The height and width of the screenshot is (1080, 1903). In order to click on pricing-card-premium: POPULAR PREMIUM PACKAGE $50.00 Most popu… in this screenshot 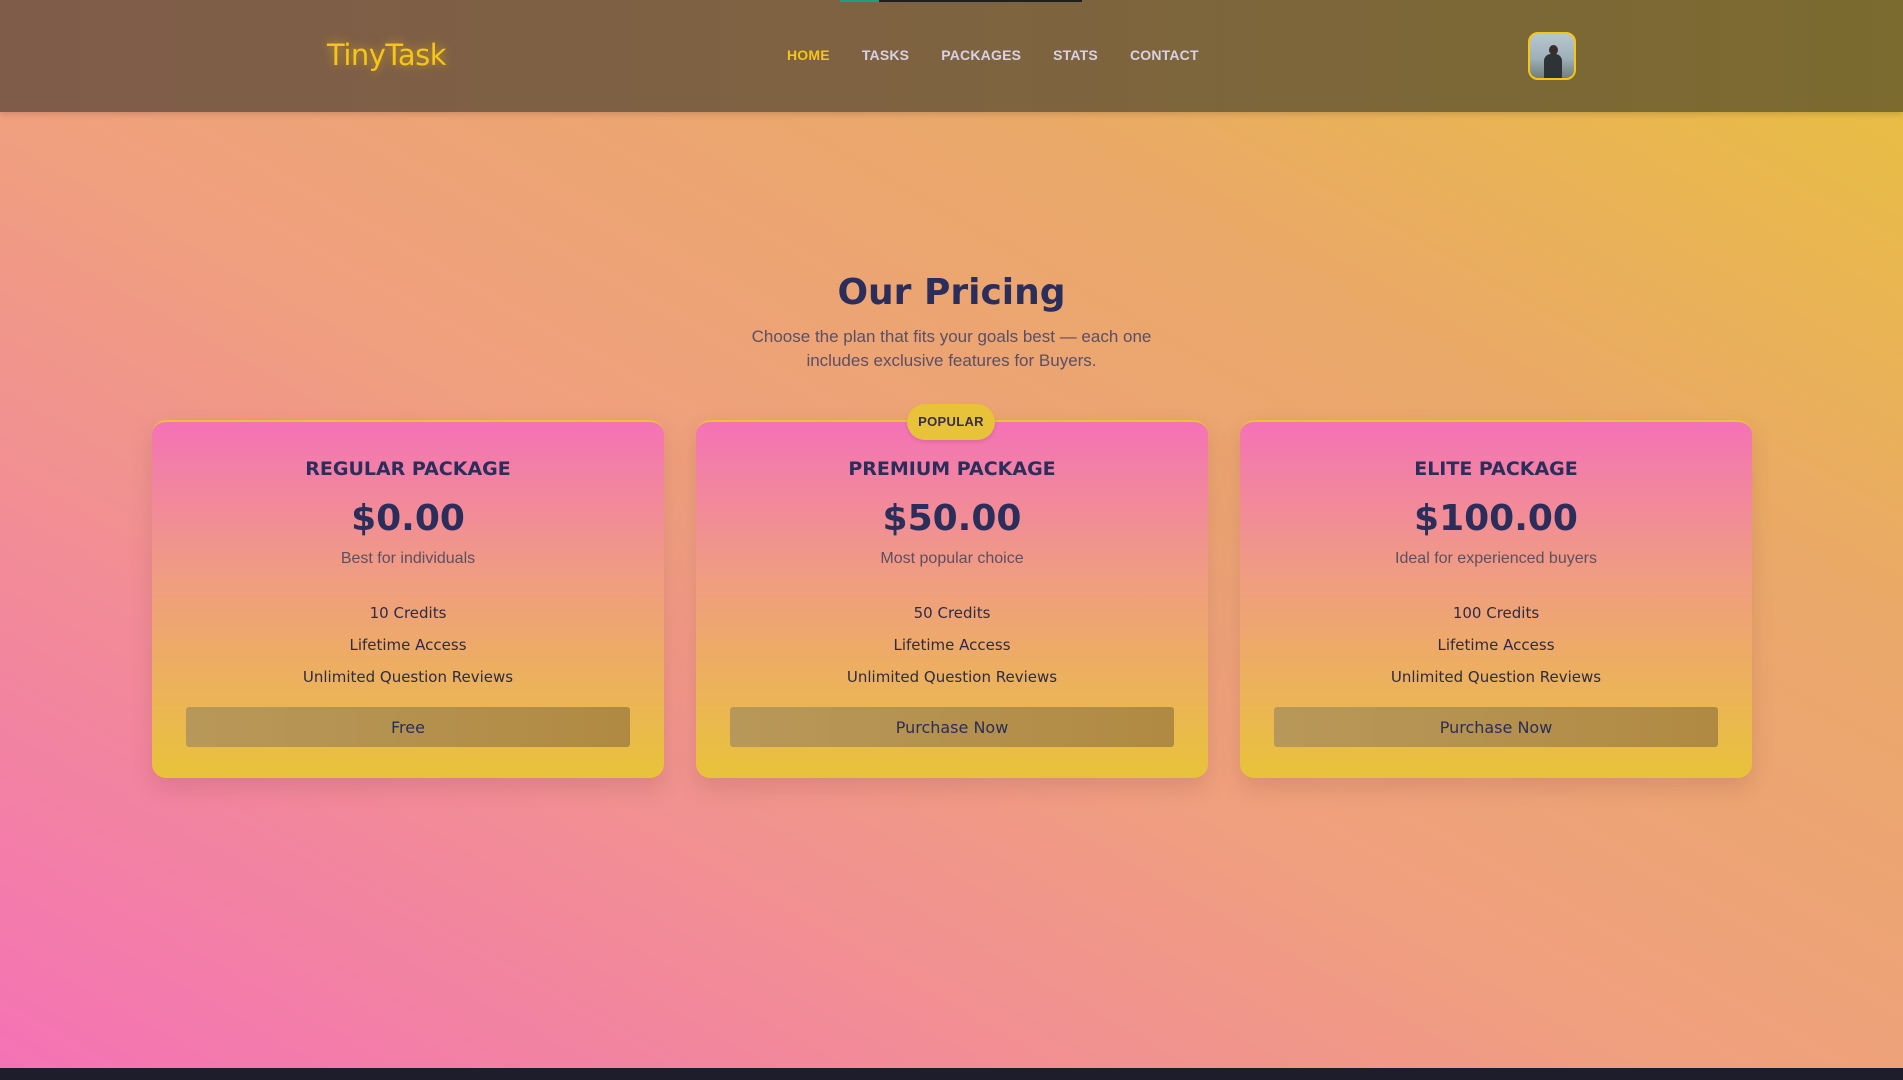, I will do `click(952, 591)`.